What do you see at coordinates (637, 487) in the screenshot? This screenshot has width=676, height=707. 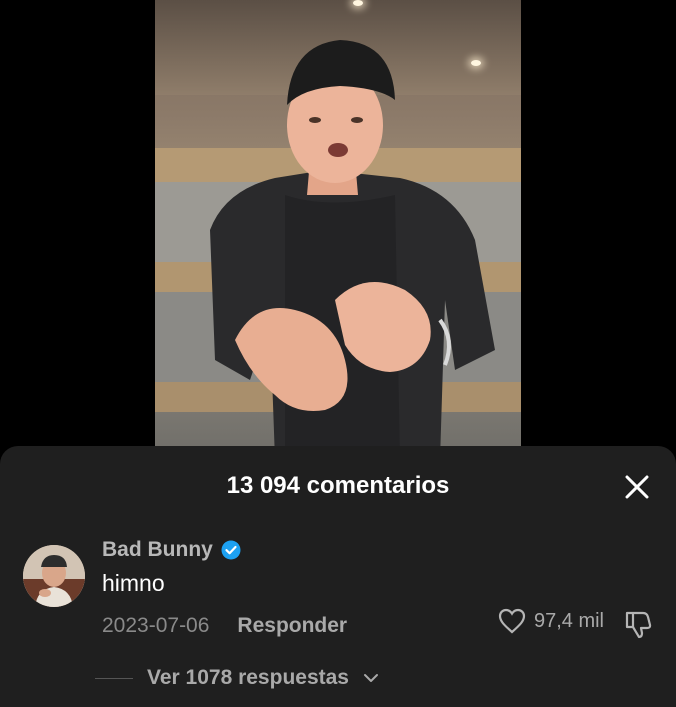 I see `close-icon` at bounding box center [637, 487].